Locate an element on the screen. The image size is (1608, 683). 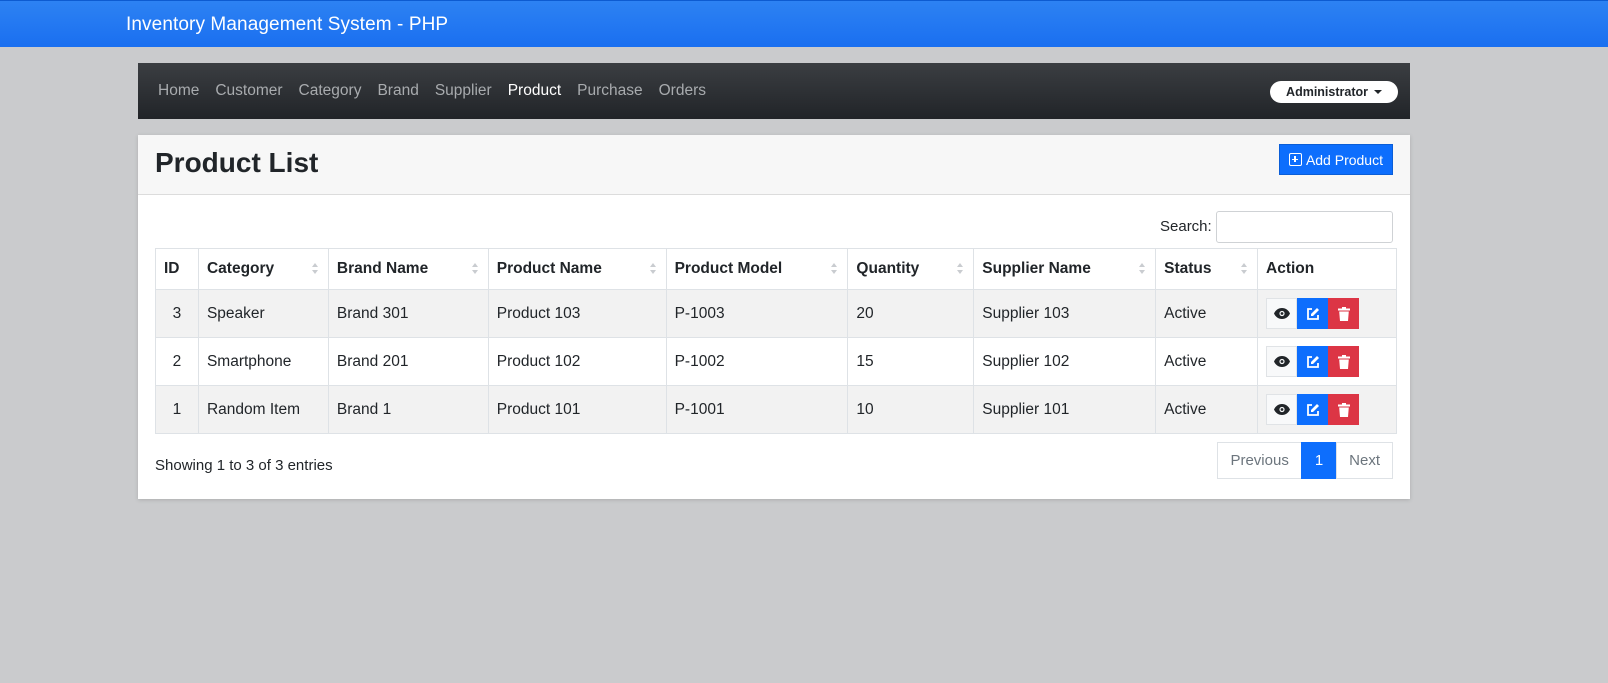
nav-item-supplier: Supplier is located at coordinates (463, 91).